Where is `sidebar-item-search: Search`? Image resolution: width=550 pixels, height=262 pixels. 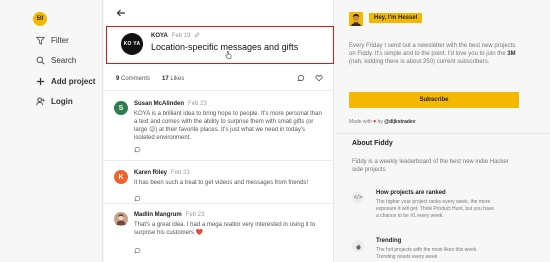
sidebar-item-search: Search is located at coordinates (55, 60).